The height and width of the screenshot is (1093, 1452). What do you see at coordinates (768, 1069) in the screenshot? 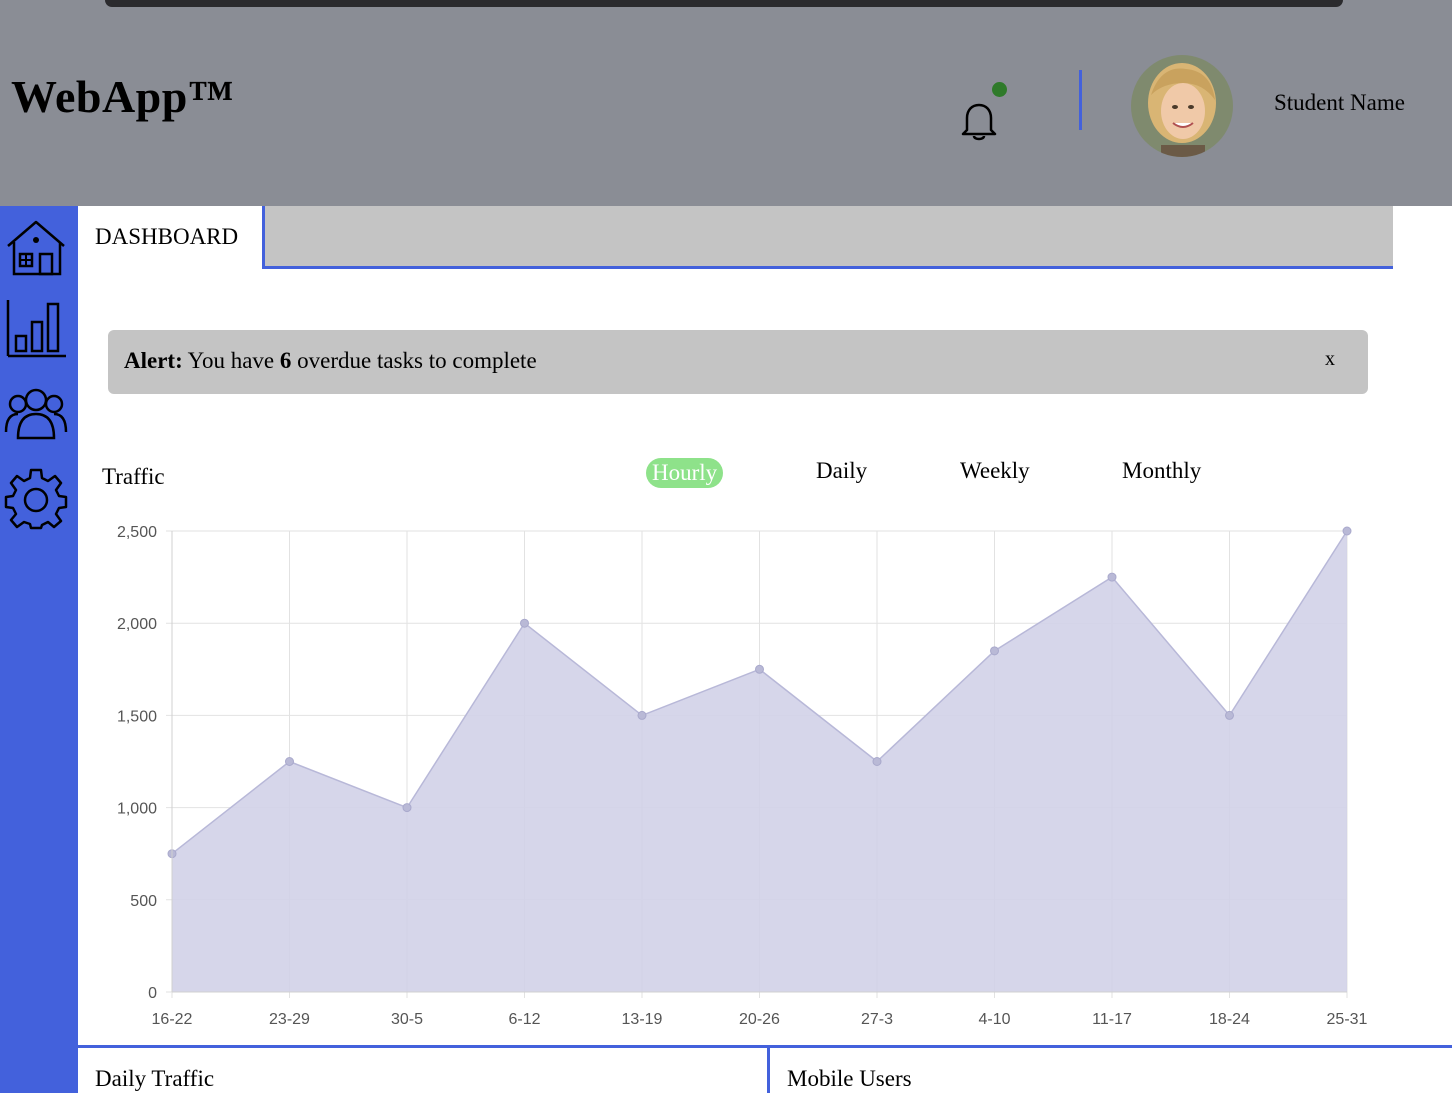
I see `bottom-column-separator` at bounding box center [768, 1069].